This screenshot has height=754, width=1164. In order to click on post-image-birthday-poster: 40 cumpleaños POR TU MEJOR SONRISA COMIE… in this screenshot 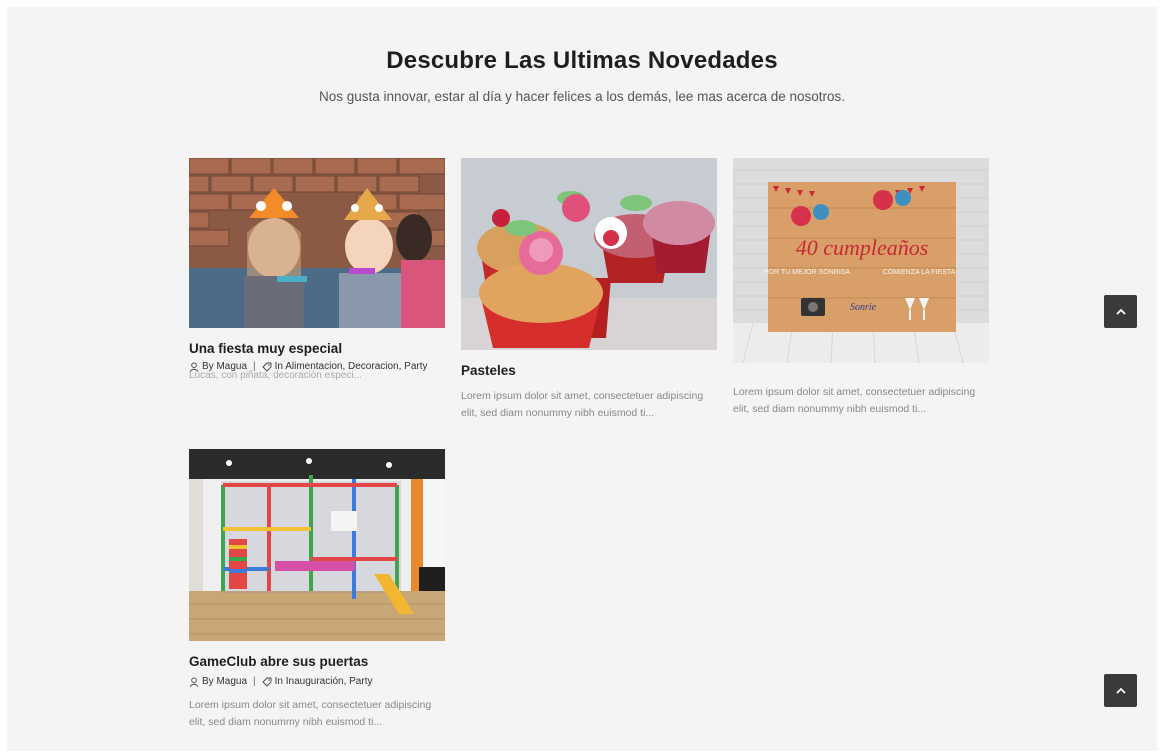, I will do `click(861, 260)`.